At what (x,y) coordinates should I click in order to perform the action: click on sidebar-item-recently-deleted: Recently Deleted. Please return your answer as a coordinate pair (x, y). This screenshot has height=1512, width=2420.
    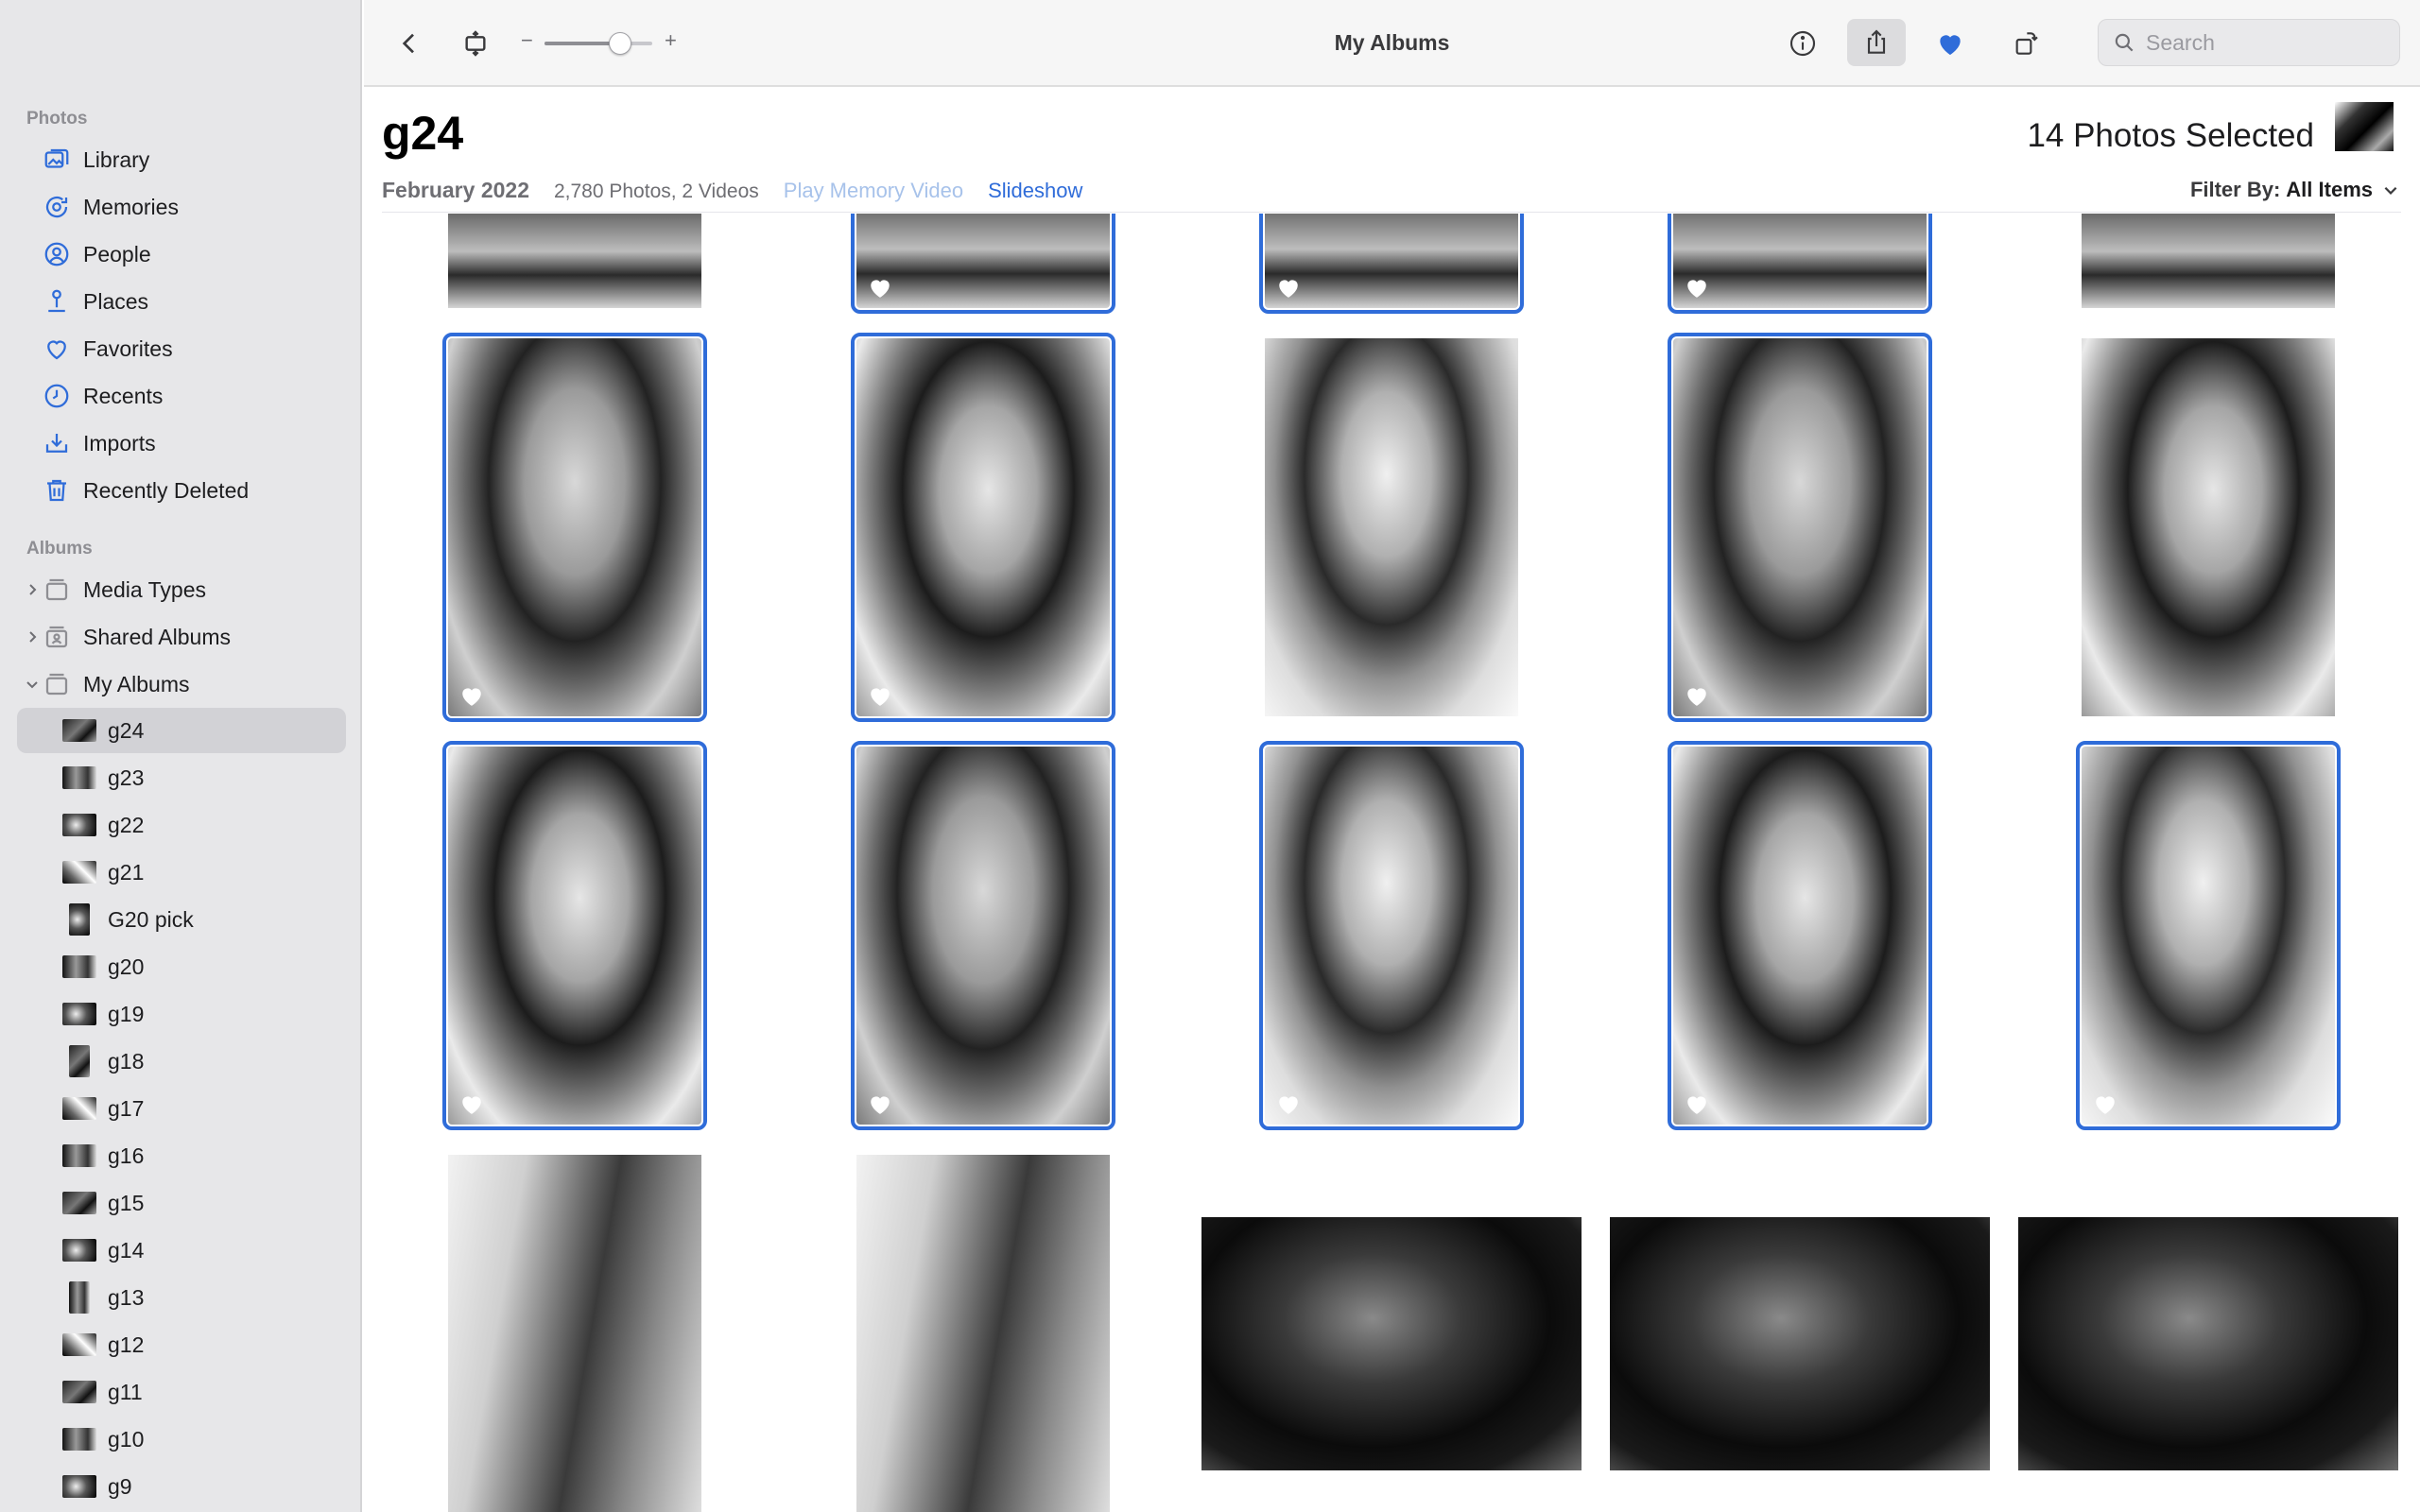
    Looking at the image, I should click on (181, 490).